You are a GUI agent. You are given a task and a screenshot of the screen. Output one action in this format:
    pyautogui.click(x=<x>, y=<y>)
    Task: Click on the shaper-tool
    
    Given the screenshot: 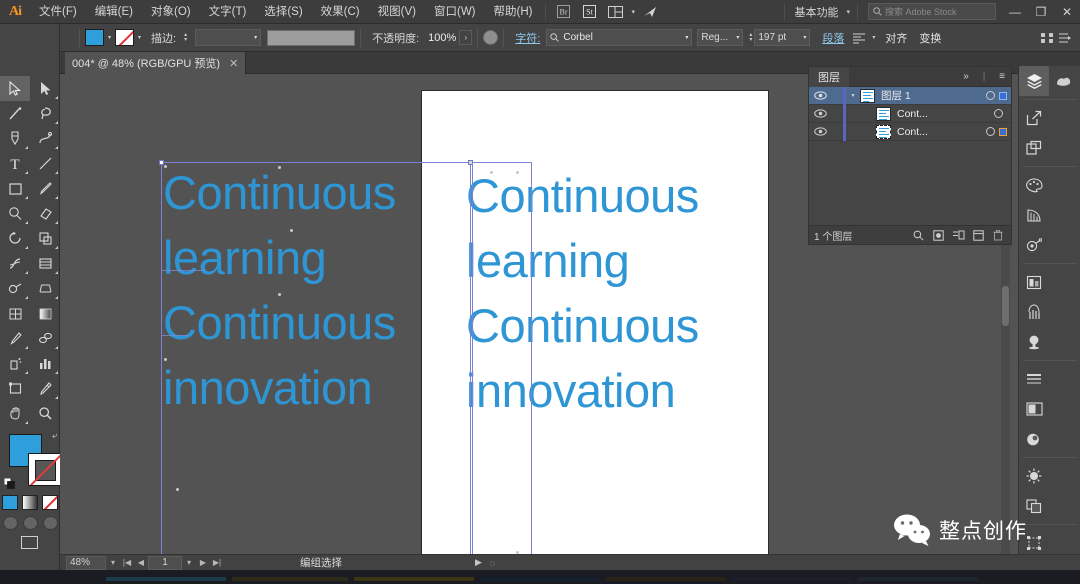 What is the action you would take?
    pyautogui.click(x=15, y=213)
    